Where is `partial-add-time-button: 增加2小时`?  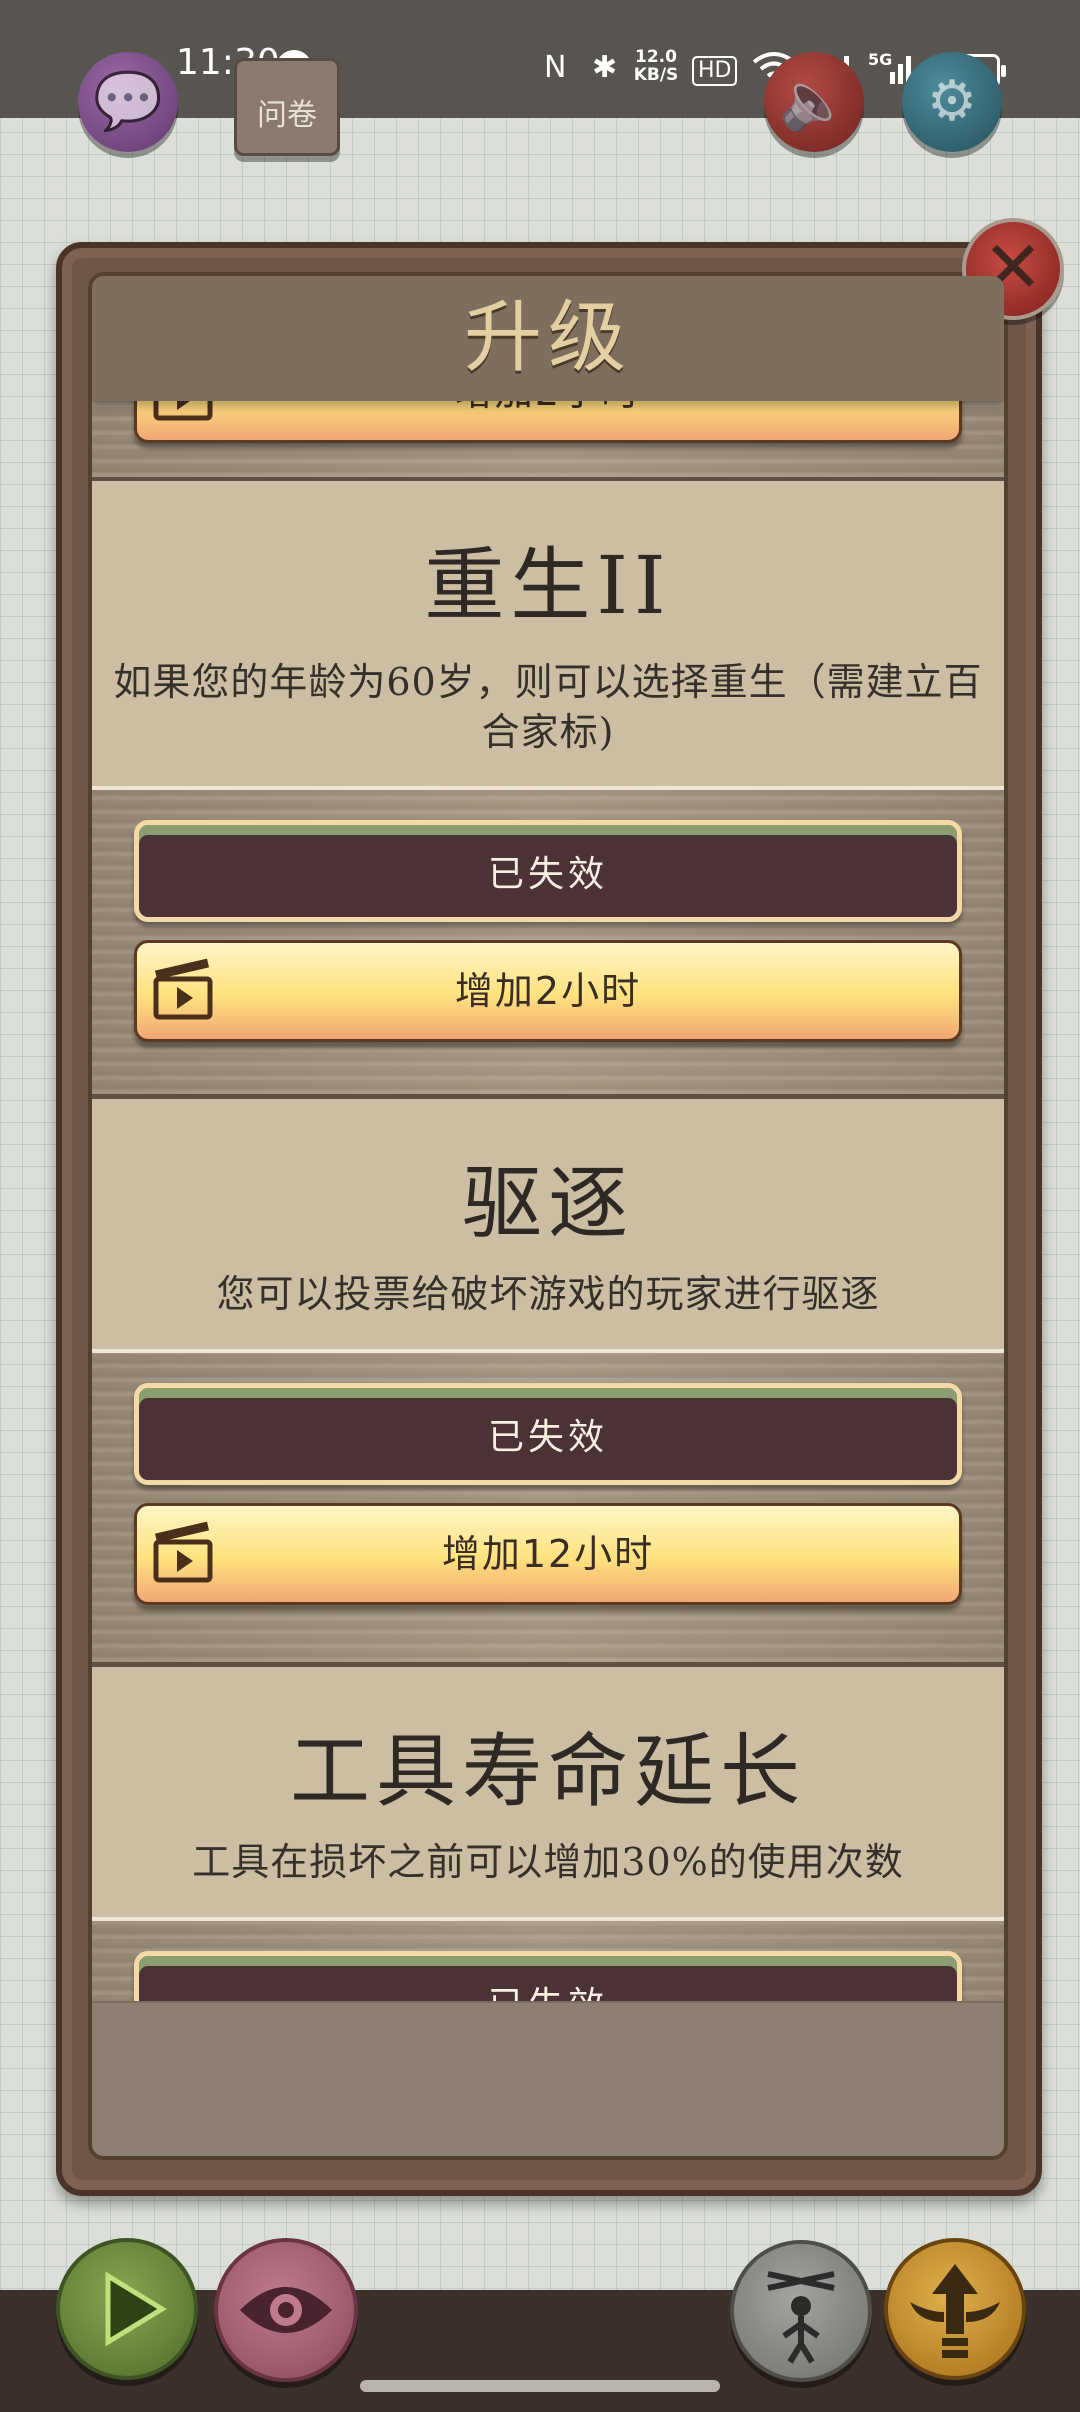 partial-add-time-button: 增加2小时 is located at coordinates (548, 422).